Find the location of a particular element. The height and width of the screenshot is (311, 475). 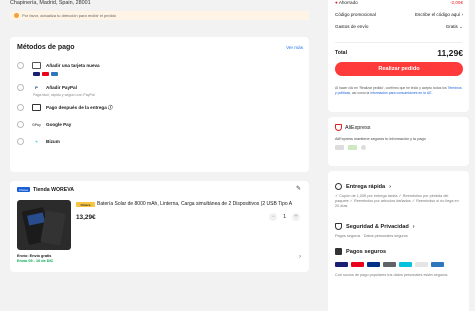

consumer-info-link: información para consumidores en la UE. is located at coordinates (401, 93).